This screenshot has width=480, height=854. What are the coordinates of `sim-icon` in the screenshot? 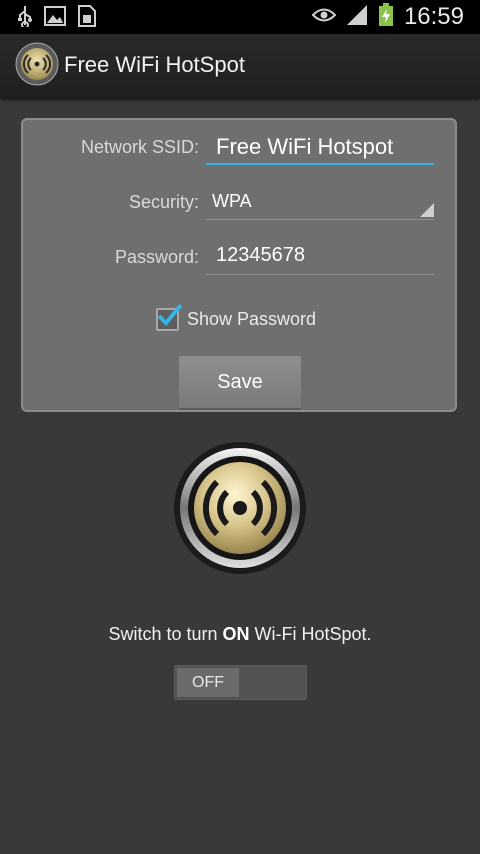 It's located at (87, 18).